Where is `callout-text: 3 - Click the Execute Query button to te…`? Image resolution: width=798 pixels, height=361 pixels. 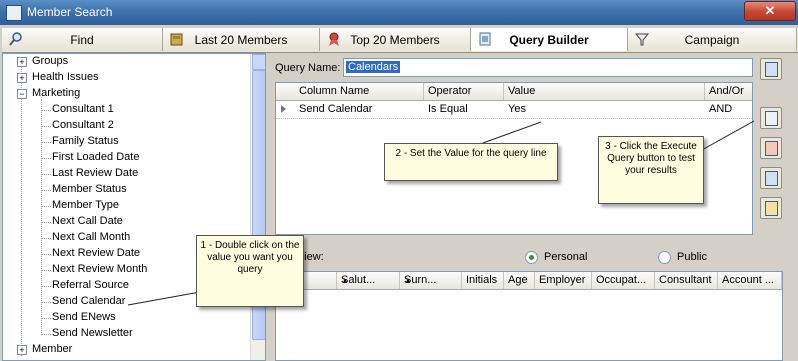 callout-text: 3 - Click the Execute Query button to te… is located at coordinates (651, 158).